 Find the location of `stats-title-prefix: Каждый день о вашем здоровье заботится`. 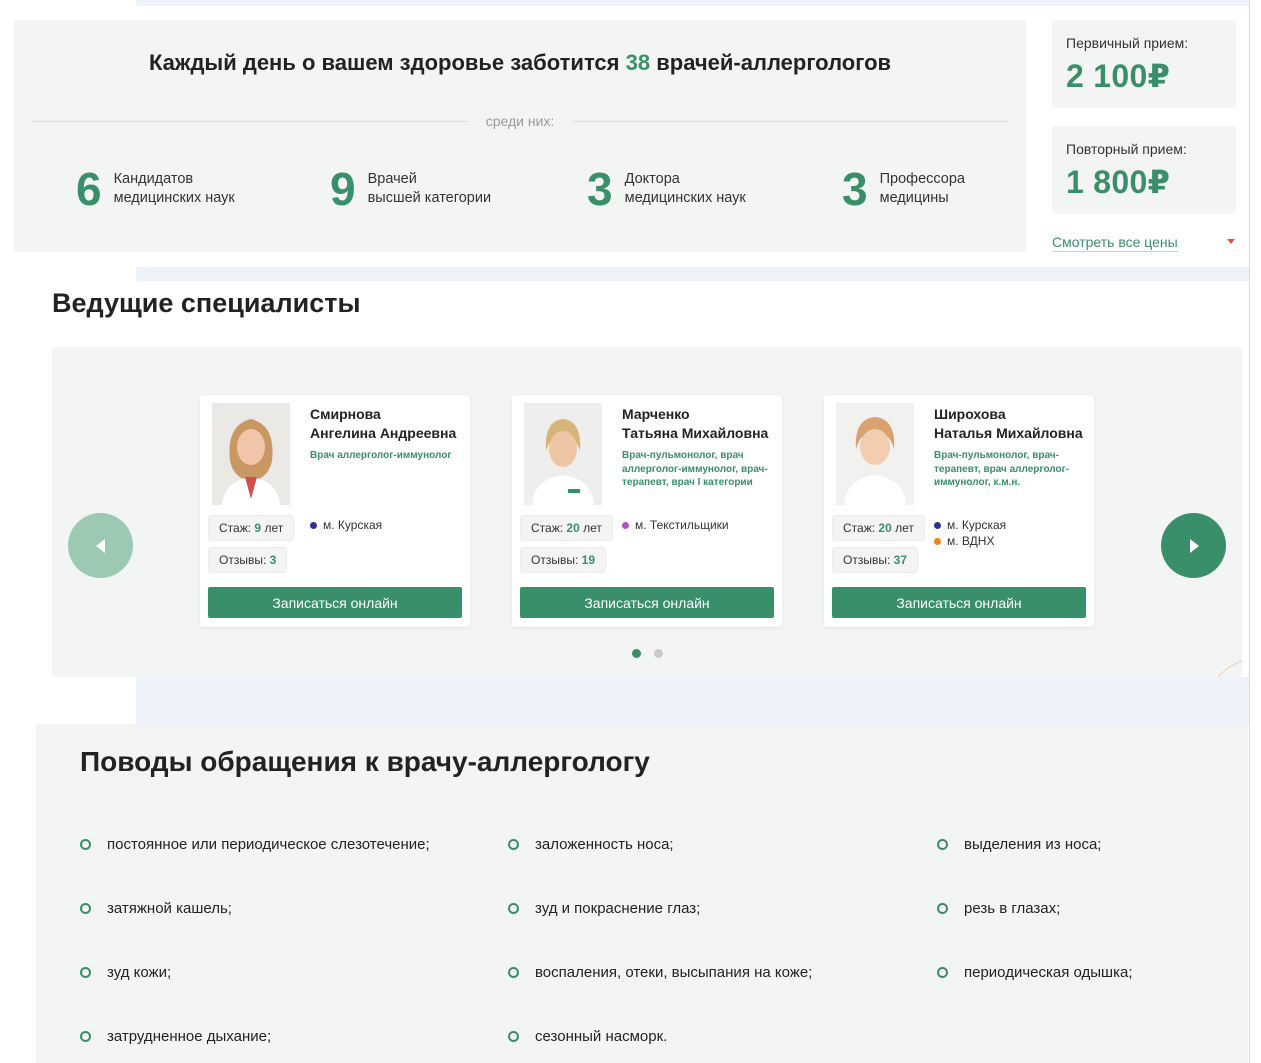

stats-title-prefix: Каждый день о вашем здоровье заботится is located at coordinates (384, 62).